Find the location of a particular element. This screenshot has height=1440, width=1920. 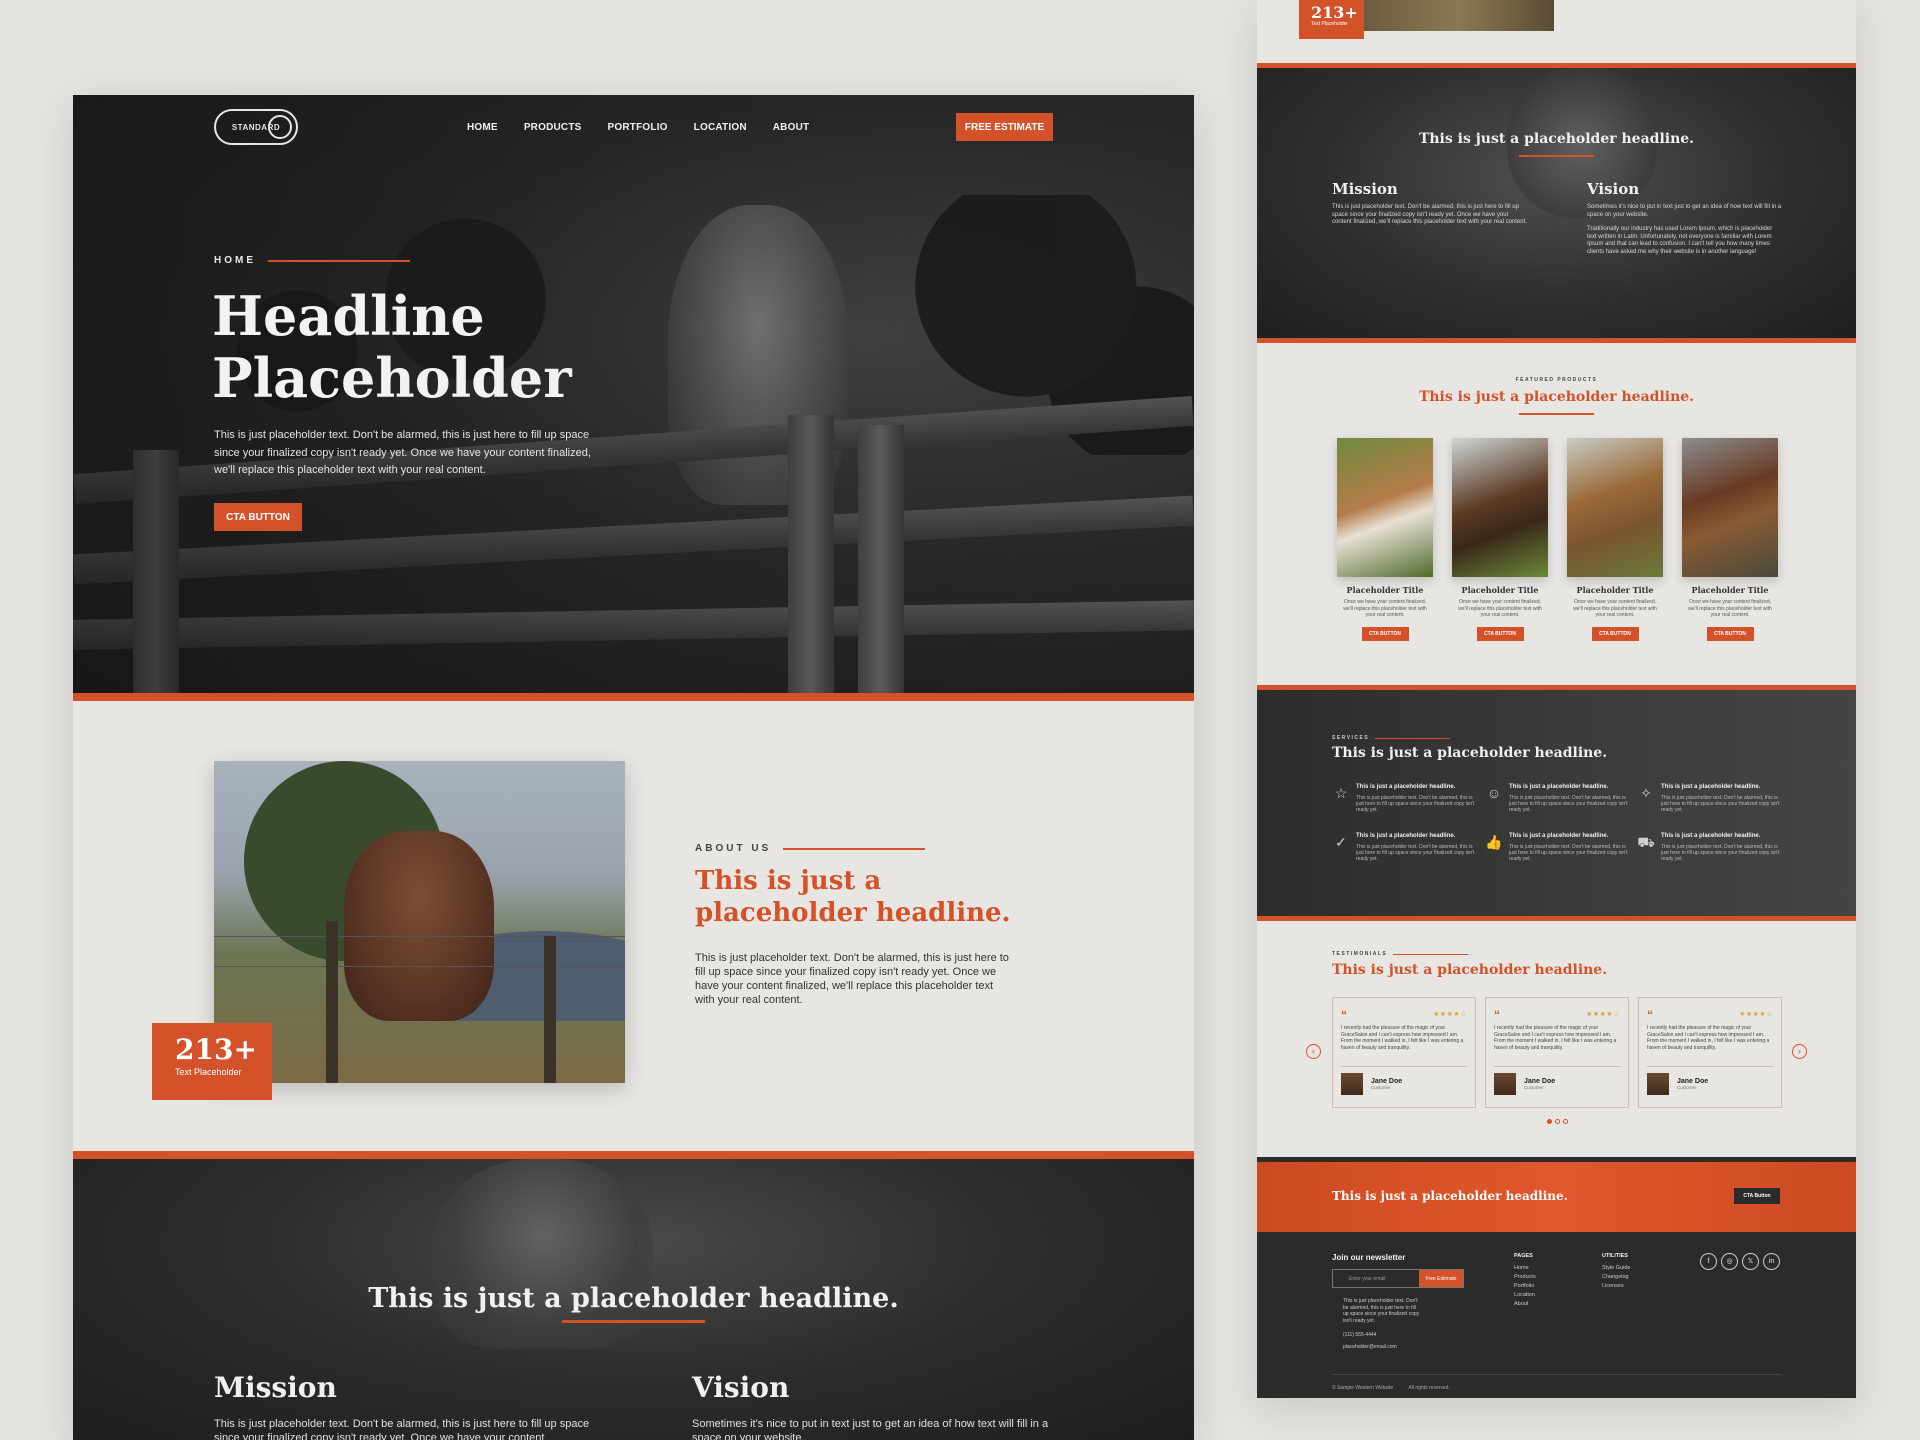

bull-photo is located at coordinates (419, 922).